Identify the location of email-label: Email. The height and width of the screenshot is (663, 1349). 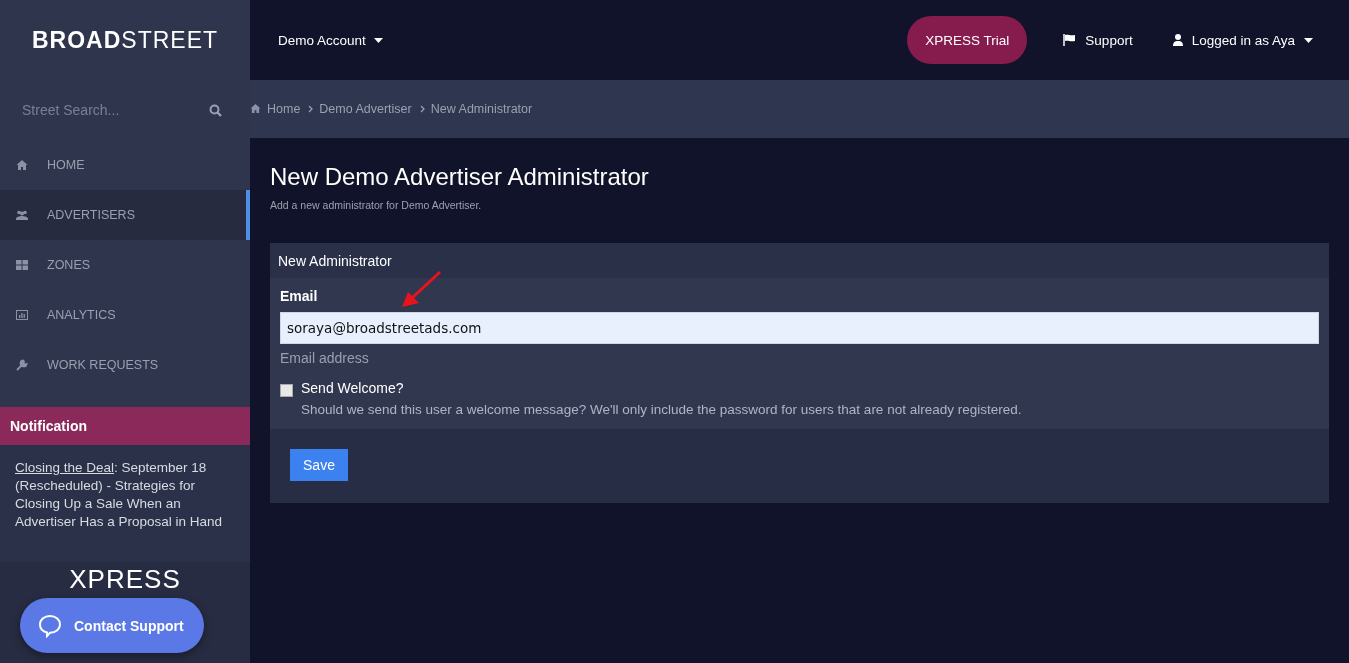
(299, 296).